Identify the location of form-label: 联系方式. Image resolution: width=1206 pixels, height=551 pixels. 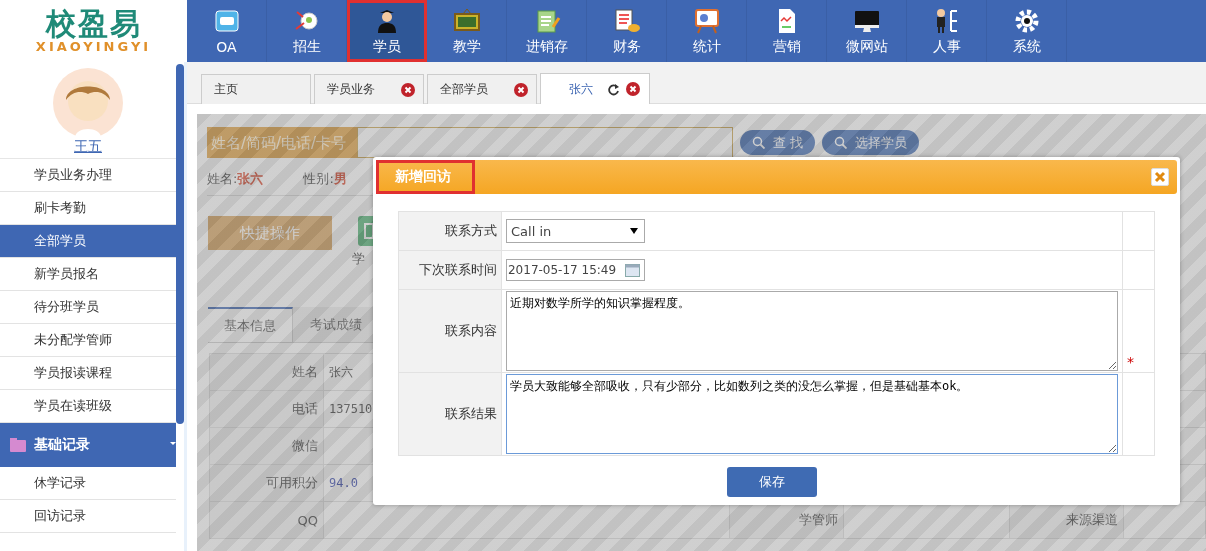
(450, 231).